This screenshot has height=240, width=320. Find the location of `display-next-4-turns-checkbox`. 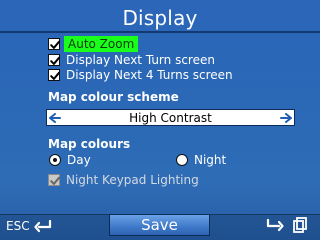

display-next-4-turns-checkbox is located at coordinates (54, 75).